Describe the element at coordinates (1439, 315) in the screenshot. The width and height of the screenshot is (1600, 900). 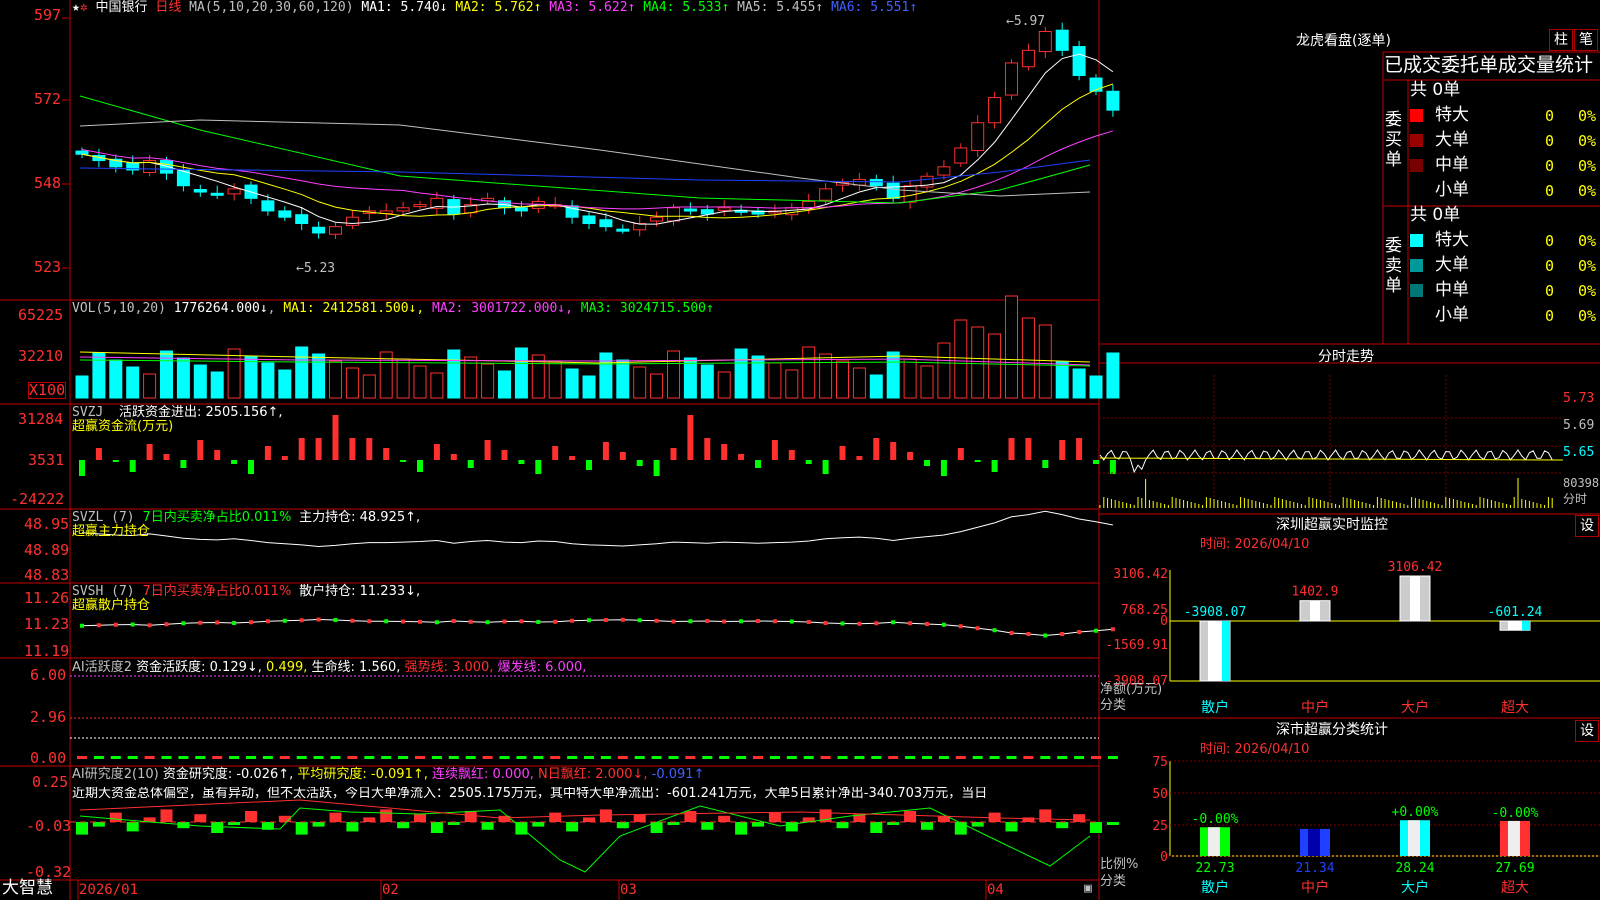
I see `order-row: 小单` at that location.